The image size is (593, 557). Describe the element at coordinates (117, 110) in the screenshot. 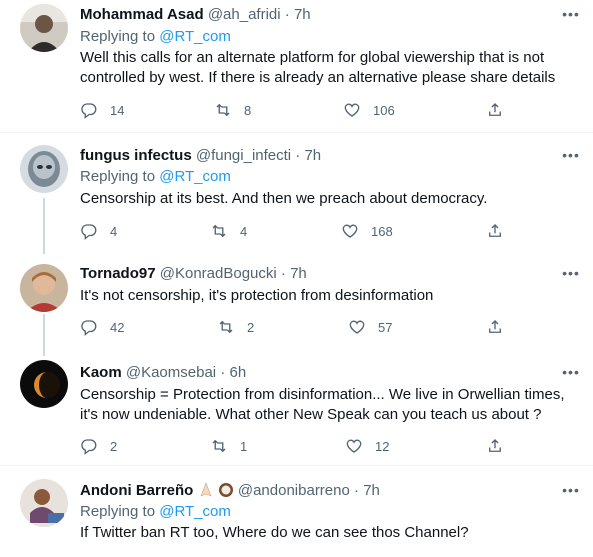

I see `reply-count: 14` at that location.